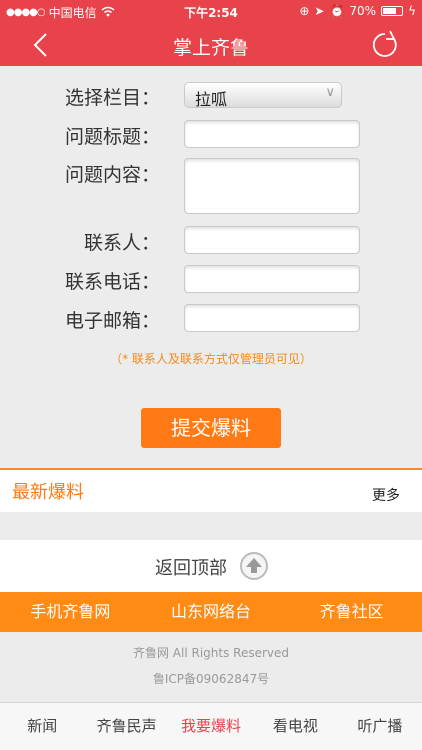 This screenshot has height=750, width=422. What do you see at coordinates (386, 495) in the screenshot?
I see `more-link: 更多` at bounding box center [386, 495].